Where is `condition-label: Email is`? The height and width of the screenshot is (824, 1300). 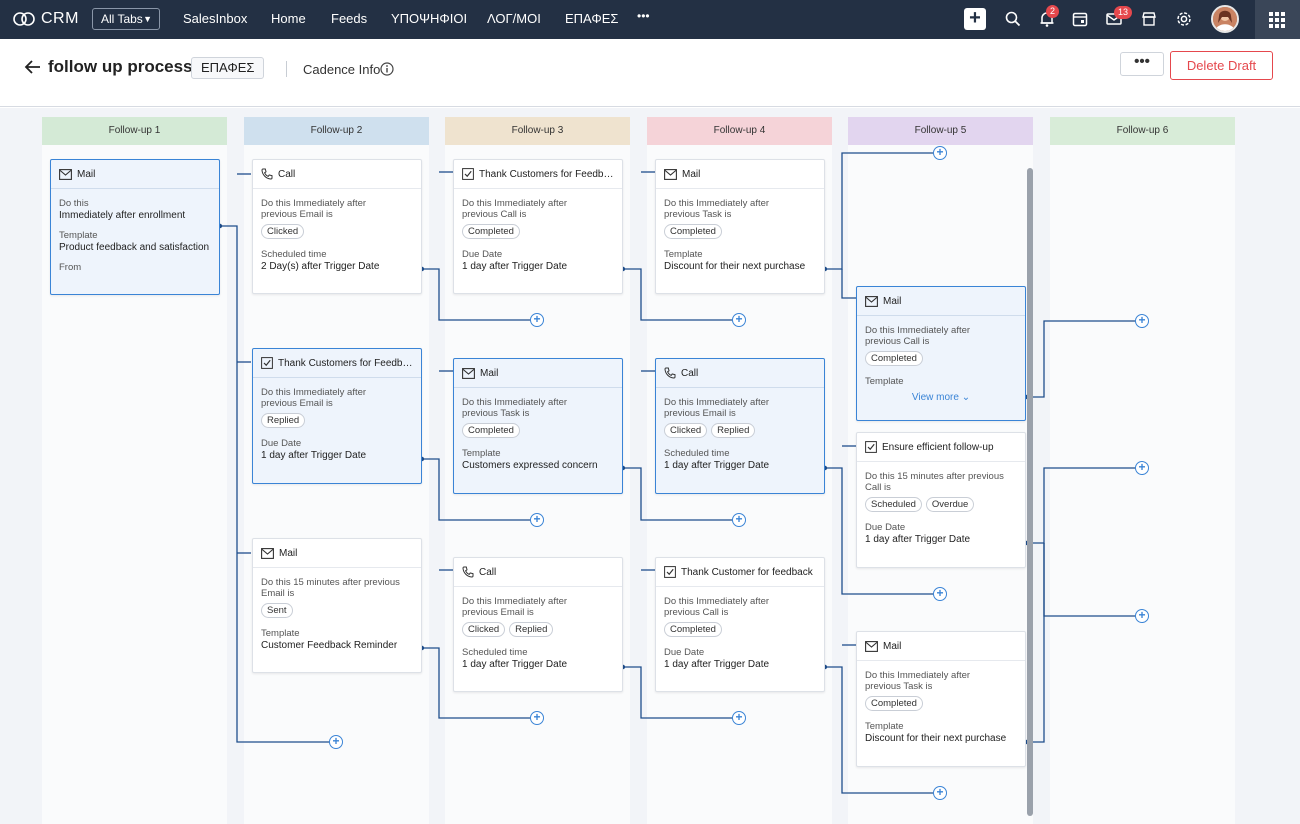
condition-label: Email is is located at coordinates (278, 593).